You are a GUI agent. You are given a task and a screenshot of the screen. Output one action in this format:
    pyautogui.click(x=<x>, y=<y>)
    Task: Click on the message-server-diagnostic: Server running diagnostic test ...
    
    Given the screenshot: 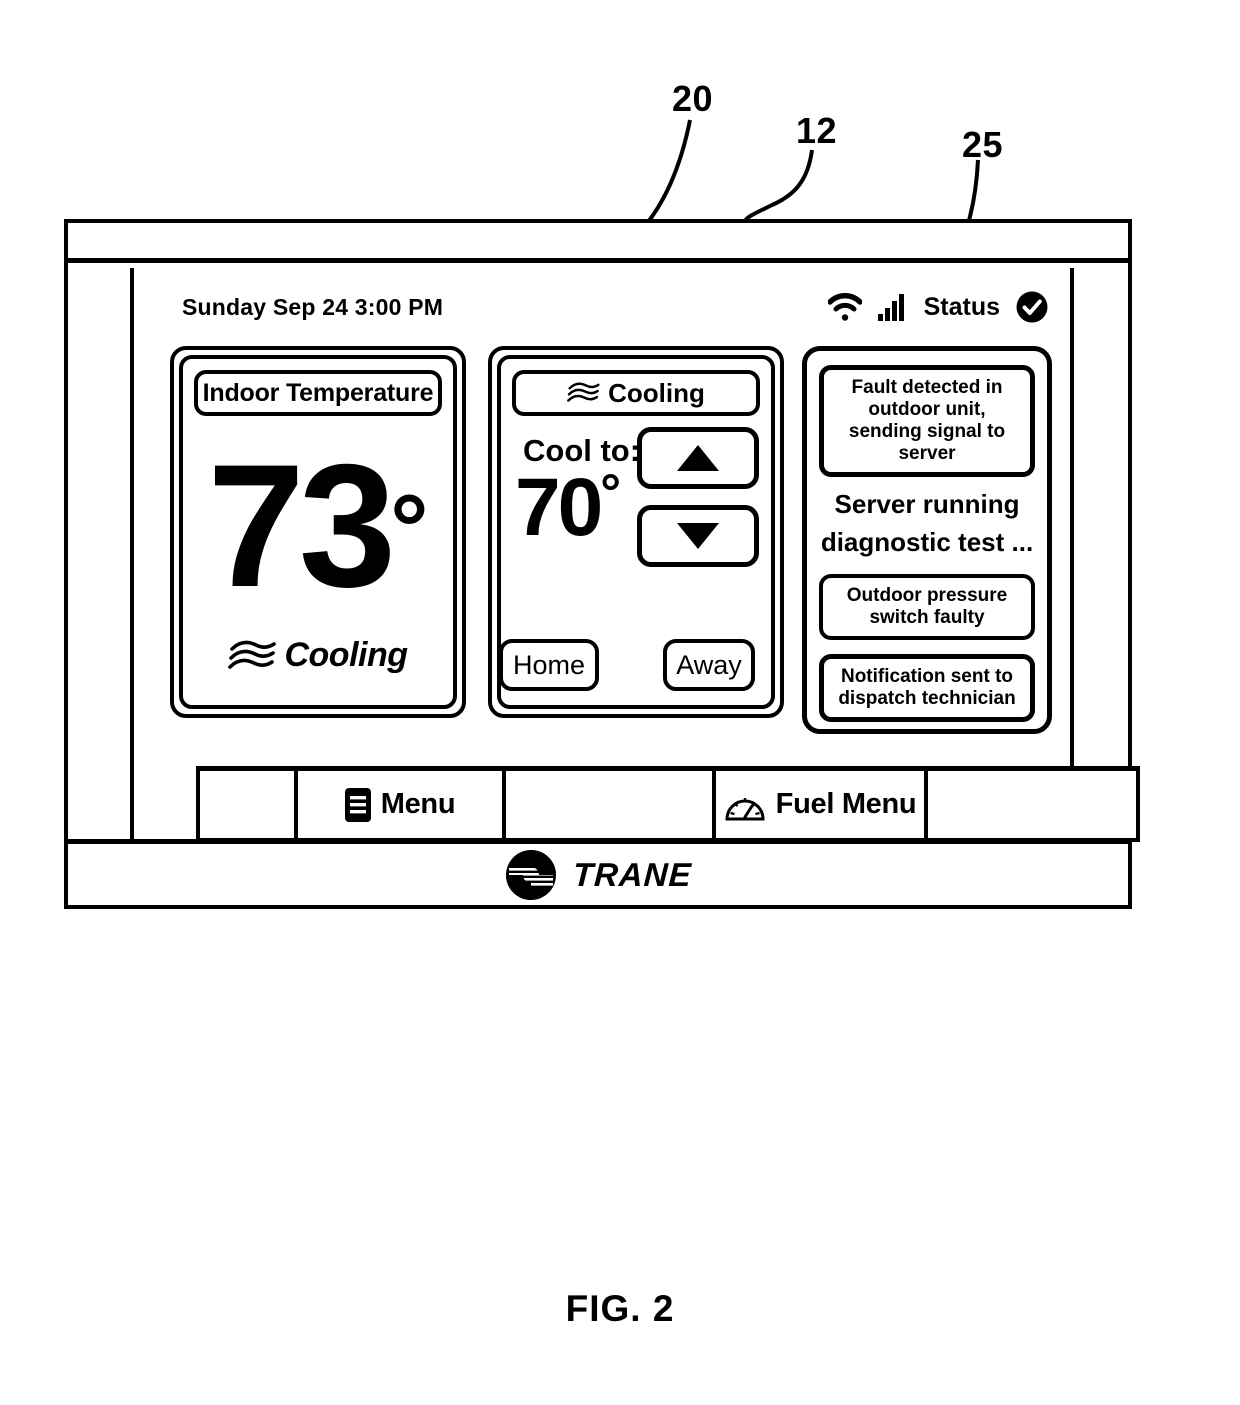 What is the action you would take?
    pyautogui.click(x=927, y=523)
    